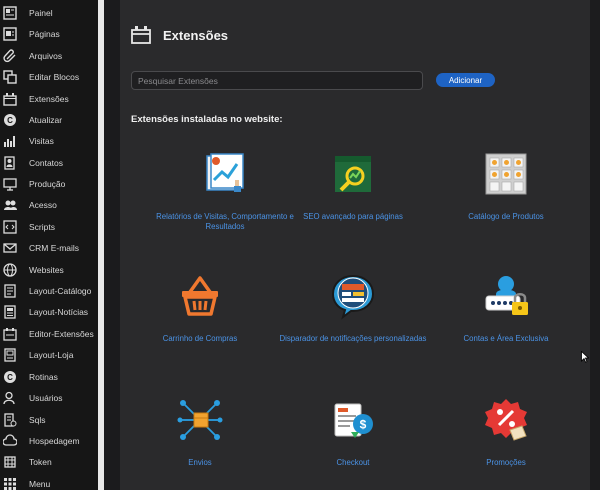 The image size is (600, 490). I want to click on extension-label: SEO avançado para páginas, so click(353, 216).